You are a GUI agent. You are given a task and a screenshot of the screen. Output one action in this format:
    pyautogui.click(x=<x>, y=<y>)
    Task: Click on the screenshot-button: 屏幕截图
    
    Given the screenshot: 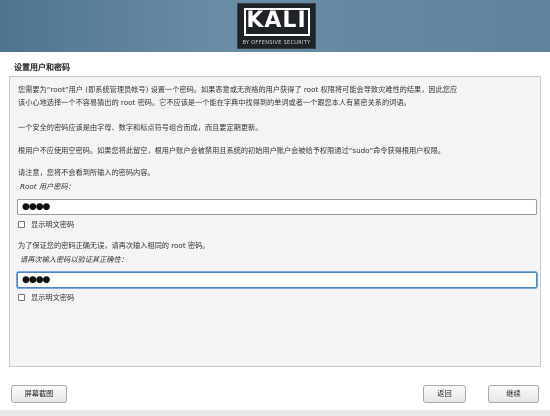 What is the action you would take?
    pyautogui.click(x=39, y=394)
    